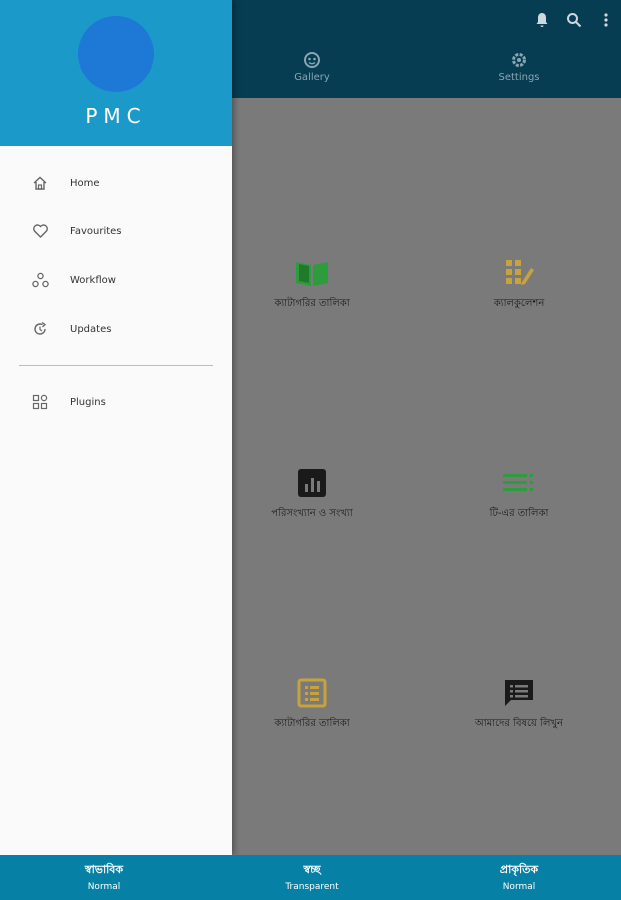  I want to click on grid-item: ক্যালকুলেশন, so click(519, 284).